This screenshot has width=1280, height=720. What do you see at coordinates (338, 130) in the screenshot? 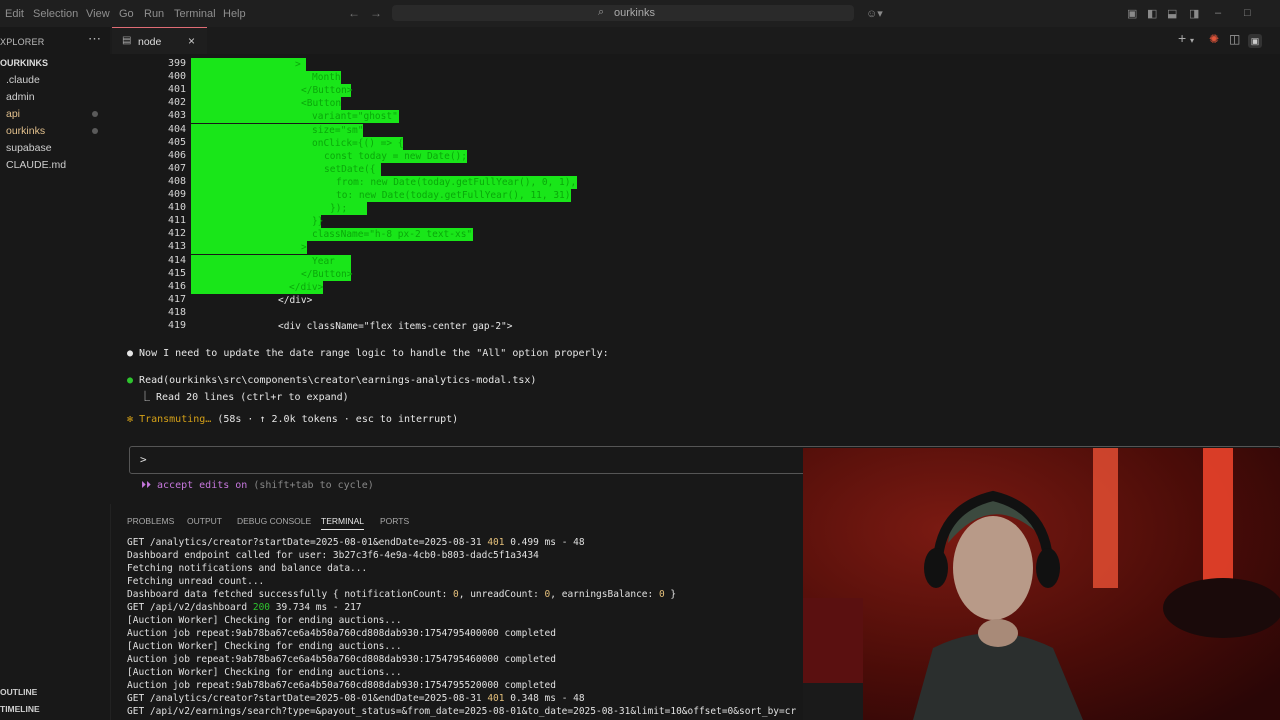
I see `code-line: size="sm"` at bounding box center [338, 130].